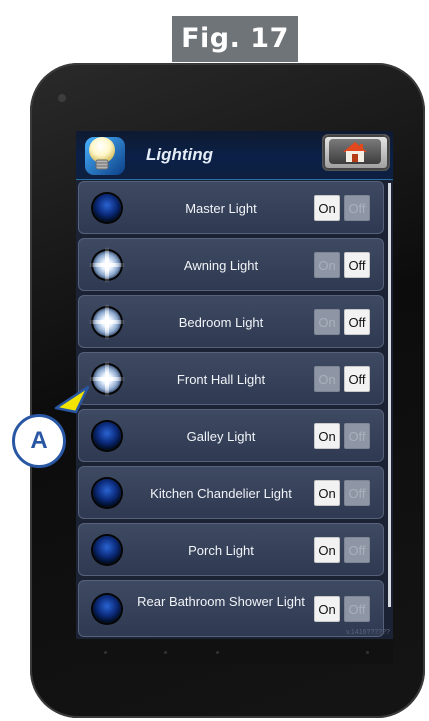 Image resolution: width=429 pixels, height=721 pixels. What do you see at coordinates (221, 322) in the screenshot?
I see `light-name: Bedroom Light` at bounding box center [221, 322].